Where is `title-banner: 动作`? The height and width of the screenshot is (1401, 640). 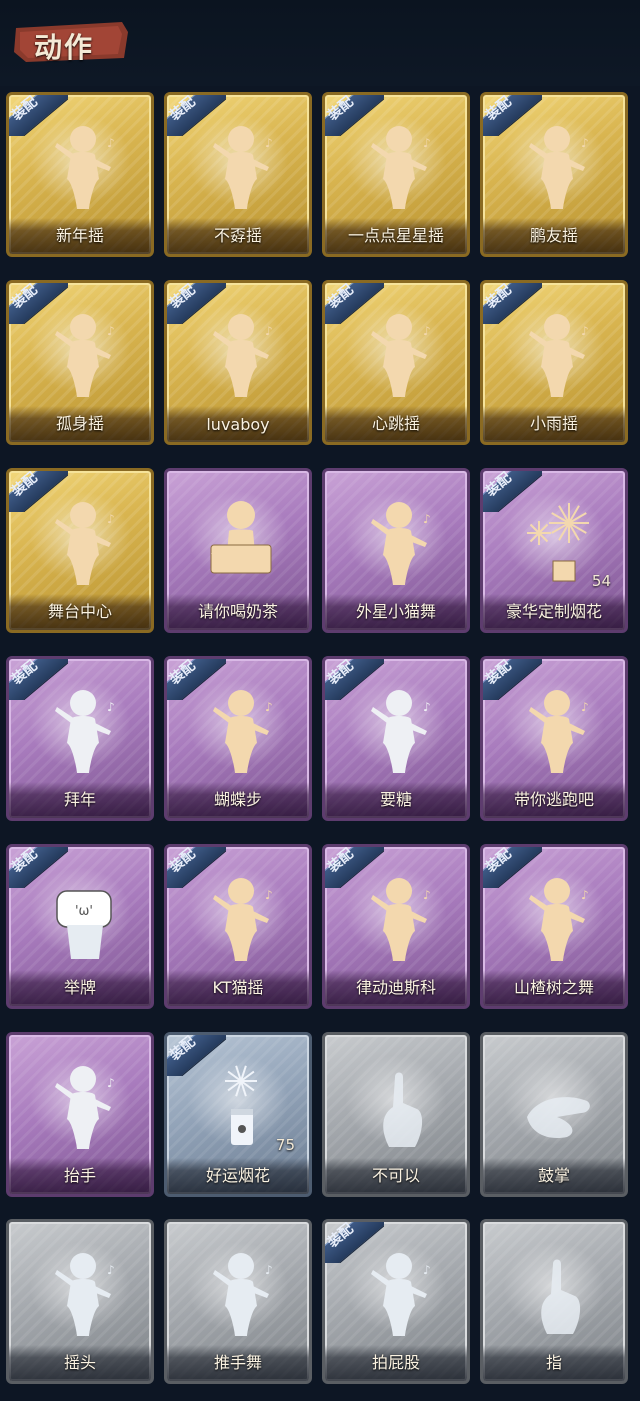 title-banner: 动作 is located at coordinates (72, 42).